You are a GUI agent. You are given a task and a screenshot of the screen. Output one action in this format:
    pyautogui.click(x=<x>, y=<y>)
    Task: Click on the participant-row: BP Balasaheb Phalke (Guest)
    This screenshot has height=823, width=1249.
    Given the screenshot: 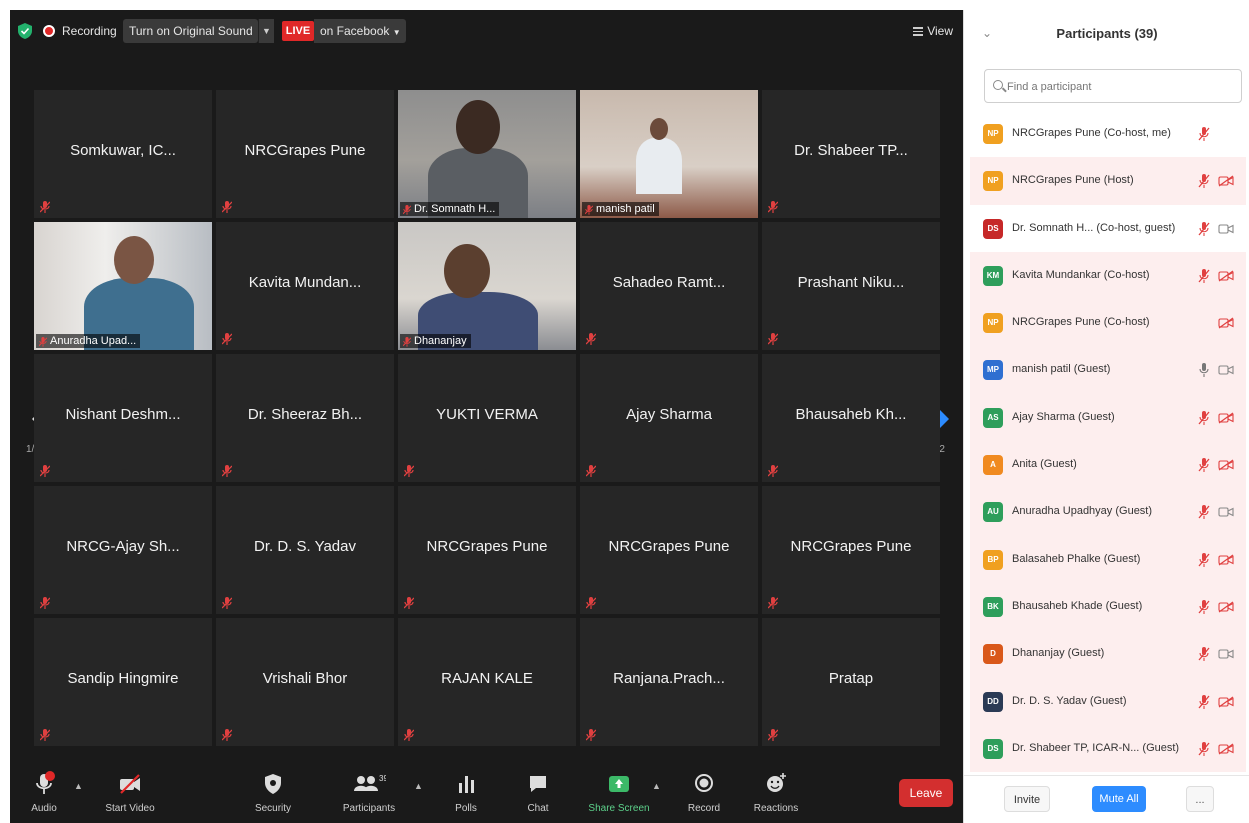 What is the action you would take?
    pyautogui.click(x=1108, y=559)
    